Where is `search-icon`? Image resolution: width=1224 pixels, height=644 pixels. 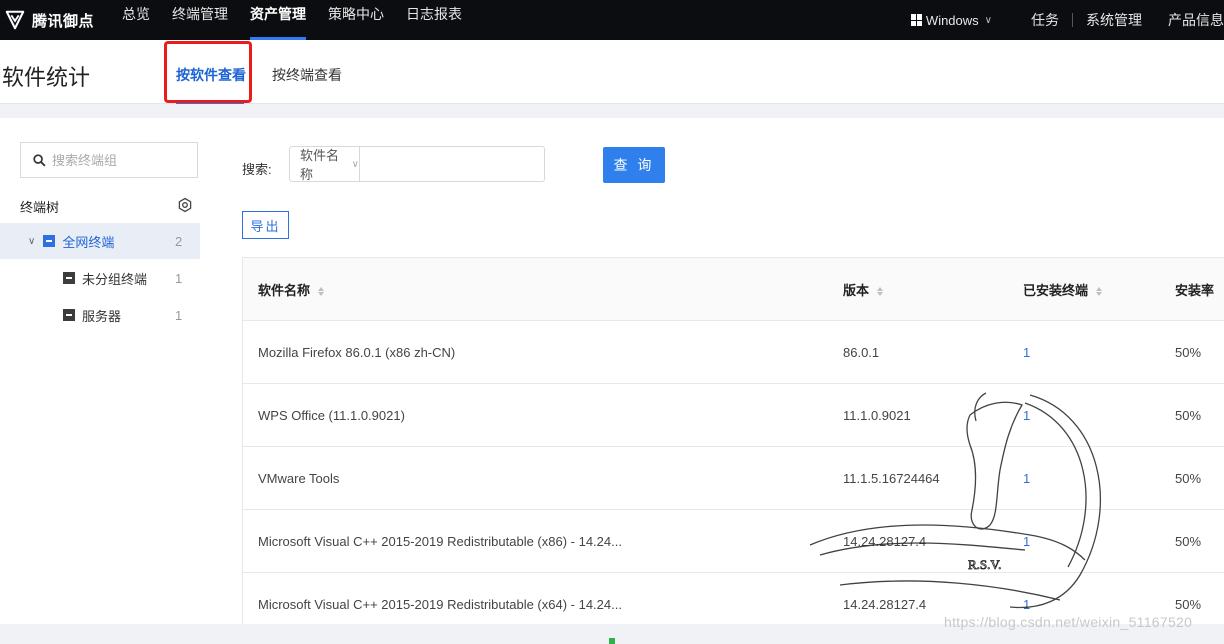
search-icon is located at coordinates (39, 160).